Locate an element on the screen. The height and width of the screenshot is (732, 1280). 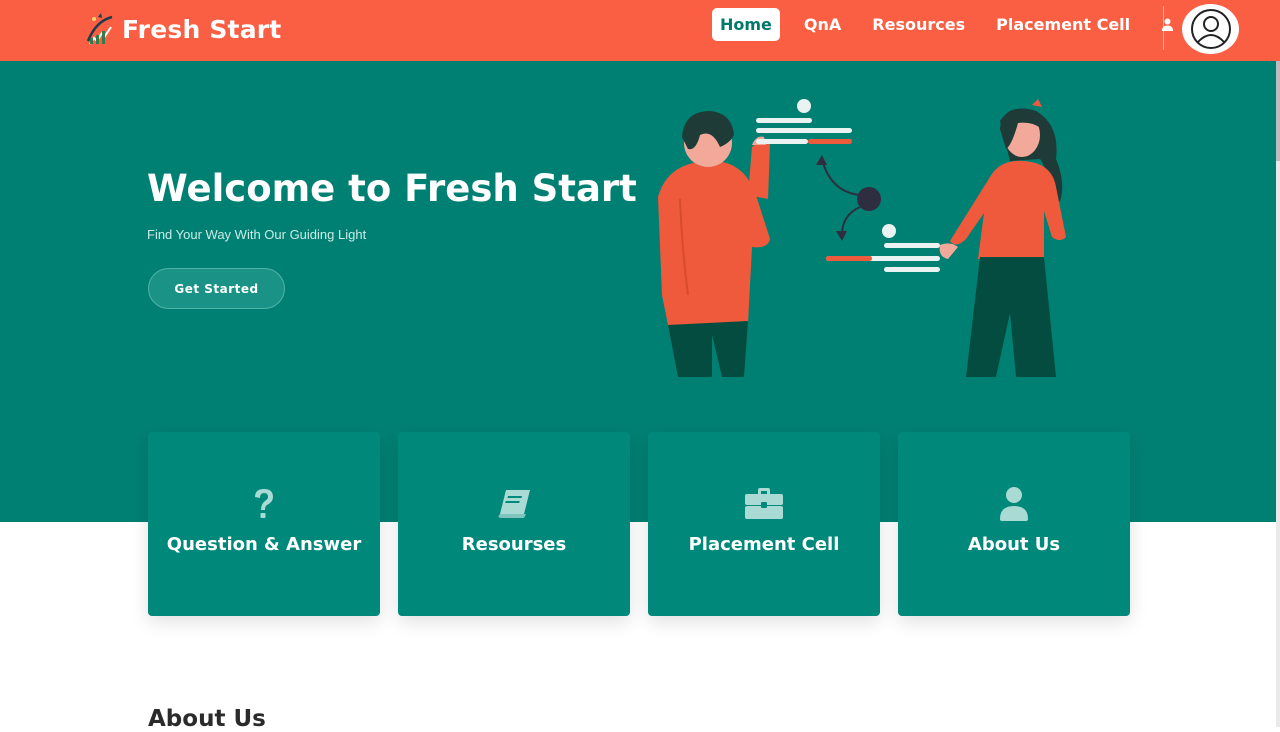
nav-qna: QnA is located at coordinates (822, 24).